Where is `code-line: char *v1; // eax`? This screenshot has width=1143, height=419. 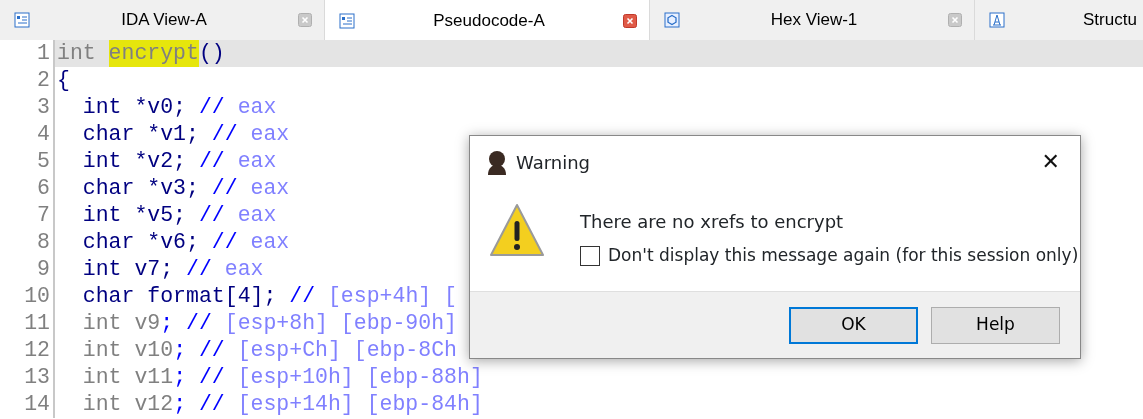 code-line: char *v1; // eax is located at coordinates (185, 134).